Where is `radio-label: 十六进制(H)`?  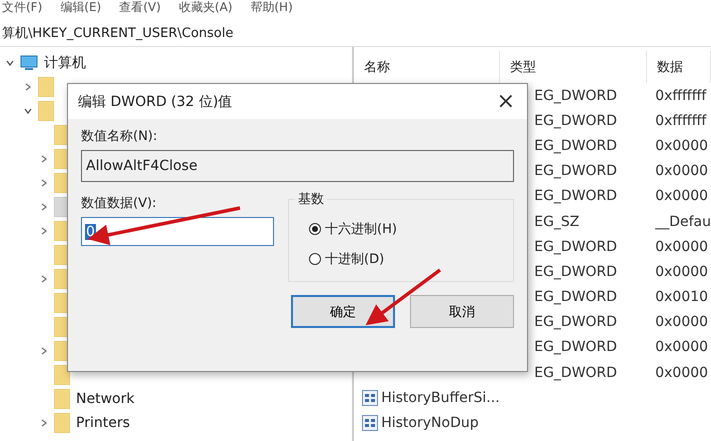
radio-label: 十六进制(H) is located at coordinates (361, 229).